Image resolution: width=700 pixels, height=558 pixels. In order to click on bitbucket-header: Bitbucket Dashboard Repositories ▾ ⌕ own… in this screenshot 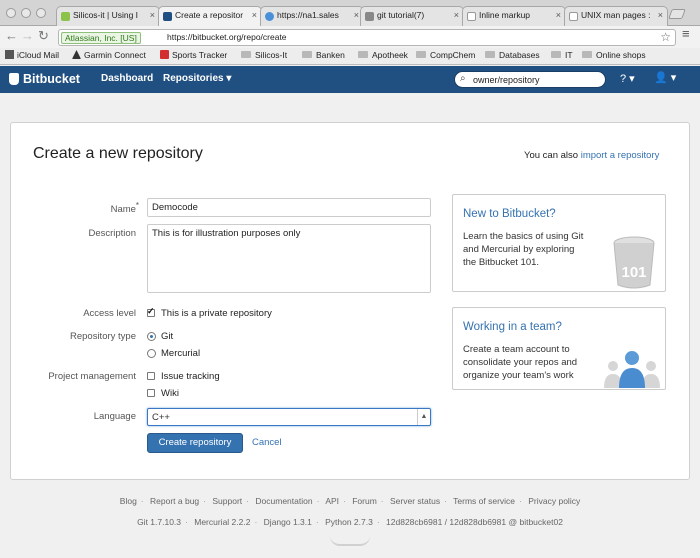, I will do `click(350, 79)`.